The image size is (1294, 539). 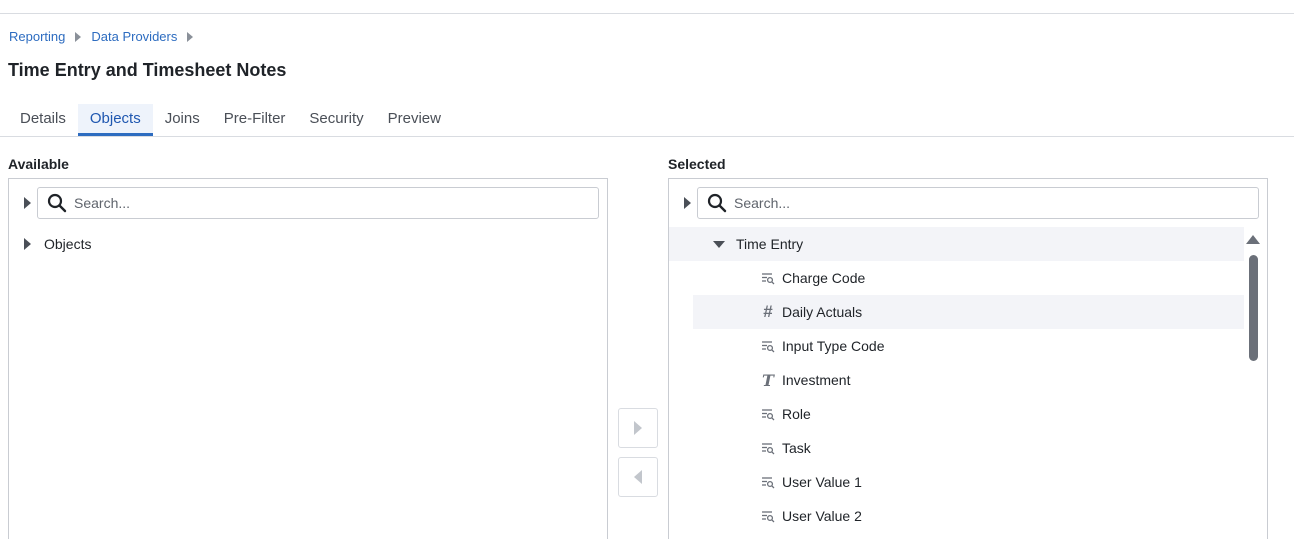 What do you see at coordinates (1253, 385) in the screenshot?
I see `scrollbar` at bounding box center [1253, 385].